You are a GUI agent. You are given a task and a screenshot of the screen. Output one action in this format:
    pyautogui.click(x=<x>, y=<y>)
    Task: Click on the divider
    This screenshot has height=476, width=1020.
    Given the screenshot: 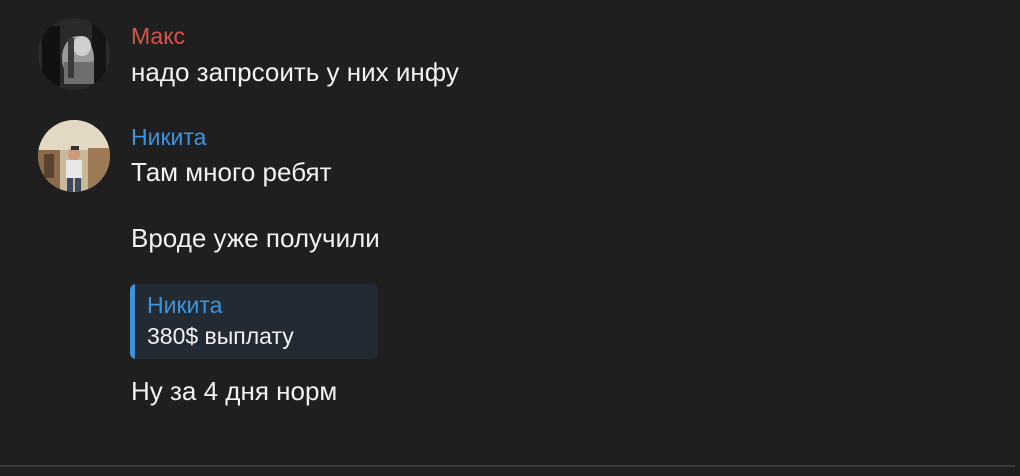 What is the action you would take?
    pyautogui.click(x=507, y=466)
    